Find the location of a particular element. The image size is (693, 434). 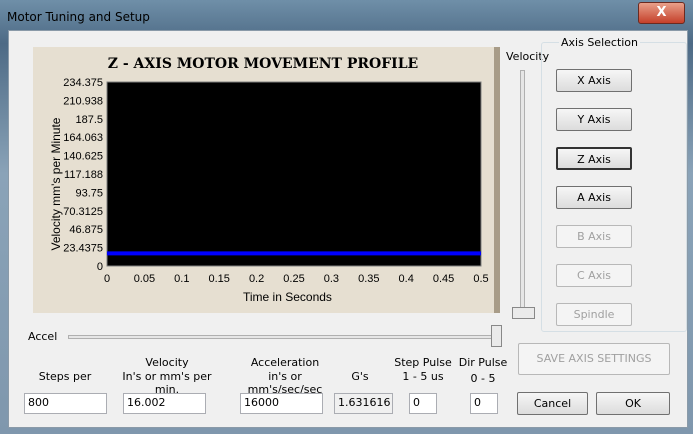

cancel-button: Cancel is located at coordinates (552, 403).